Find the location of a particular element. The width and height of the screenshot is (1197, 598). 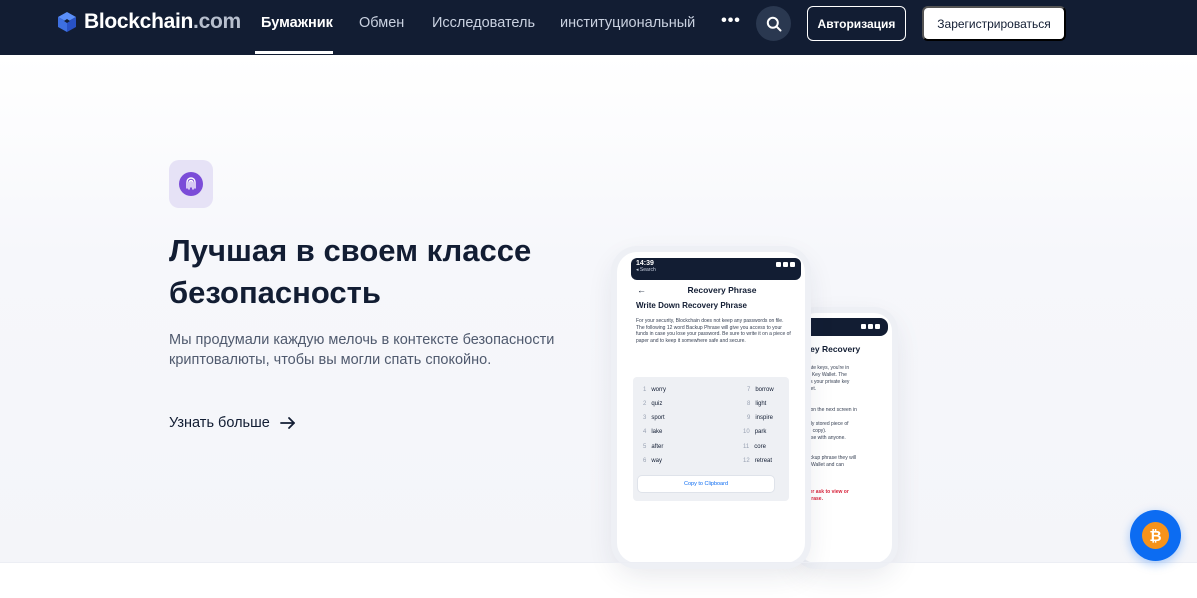

recovery-word: 3 sport is located at coordinates (654, 418).